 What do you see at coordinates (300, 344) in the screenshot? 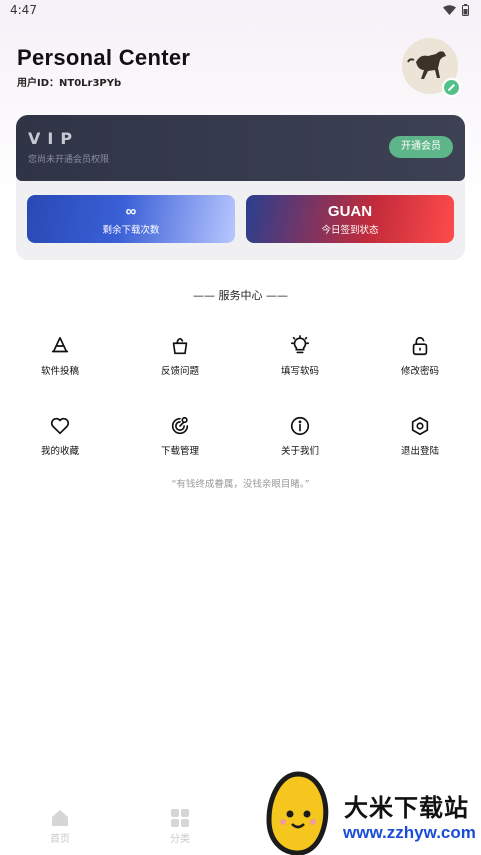
I see `lightbulb-icon` at bounding box center [300, 344].